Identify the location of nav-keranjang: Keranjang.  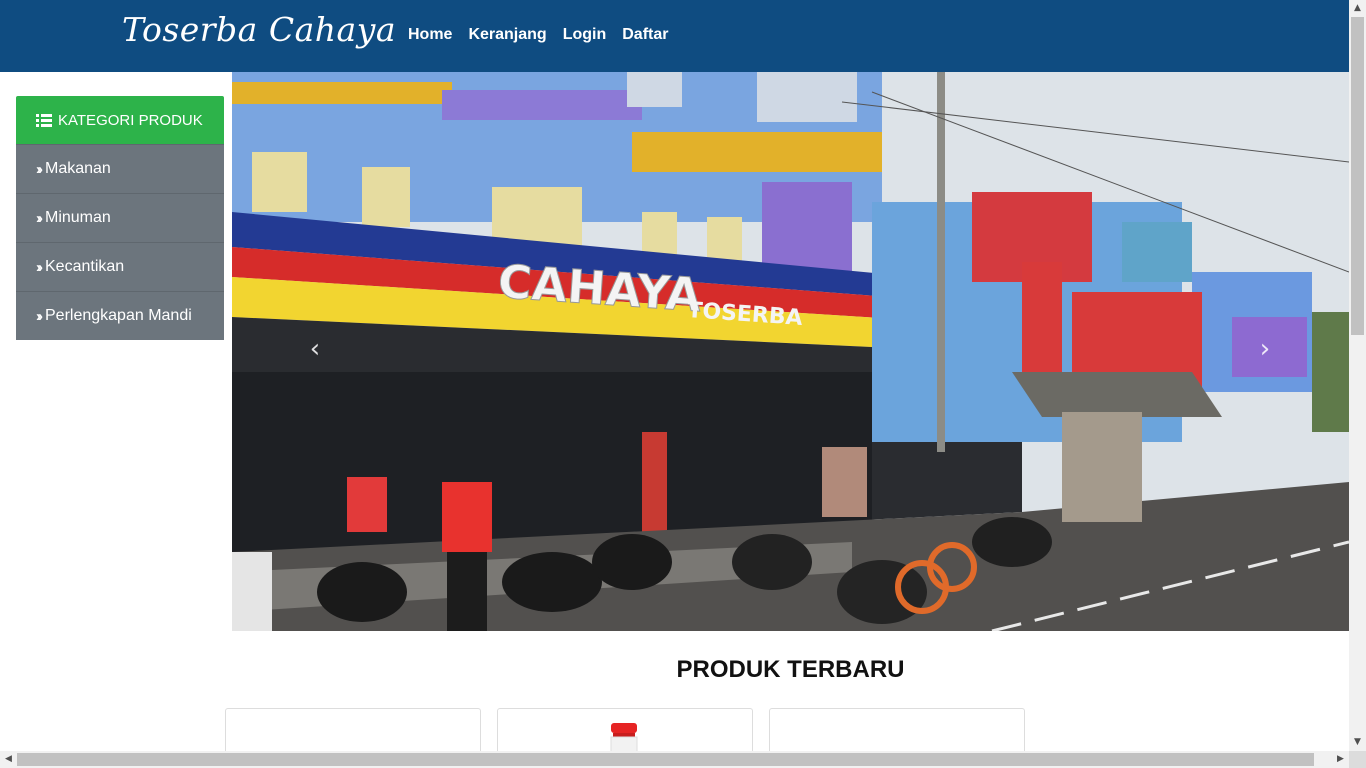
(507, 35).